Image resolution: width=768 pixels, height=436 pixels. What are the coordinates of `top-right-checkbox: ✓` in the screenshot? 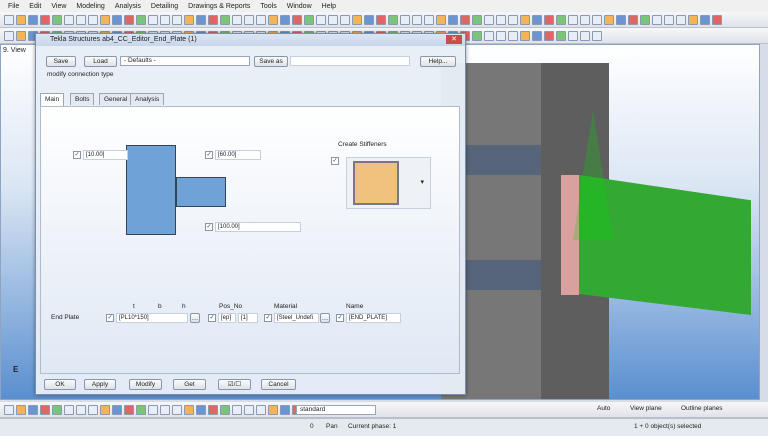 It's located at (209, 155).